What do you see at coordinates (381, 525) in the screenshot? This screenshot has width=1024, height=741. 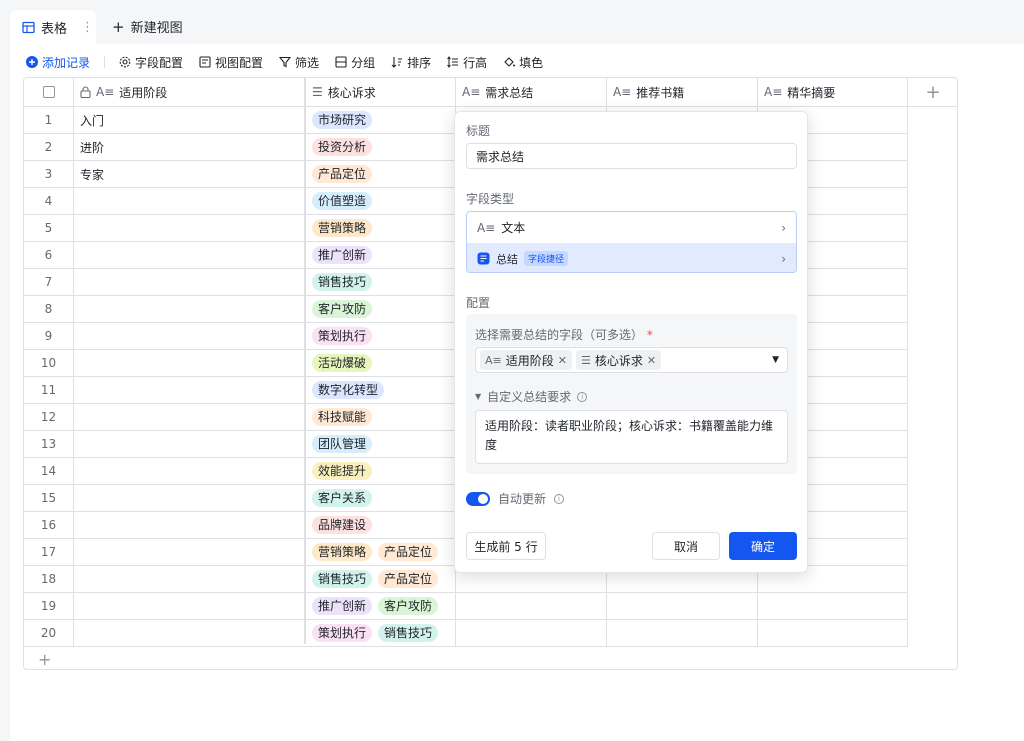 I see `core-cell: 品牌建设` at bounding box center [381, 525].